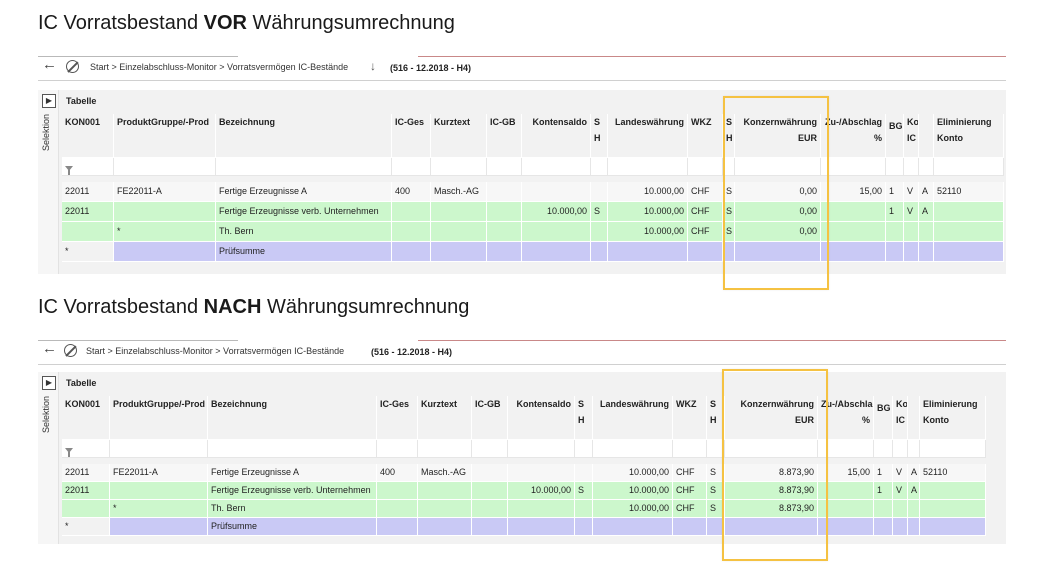 Image resolution: width=1044 pixels, height=577 pixels. What do you see at coordinates (445, 473) in the screenshot?
I see `table-cell-kurztext: Masch.-AG` at bounding box center [445, 473].